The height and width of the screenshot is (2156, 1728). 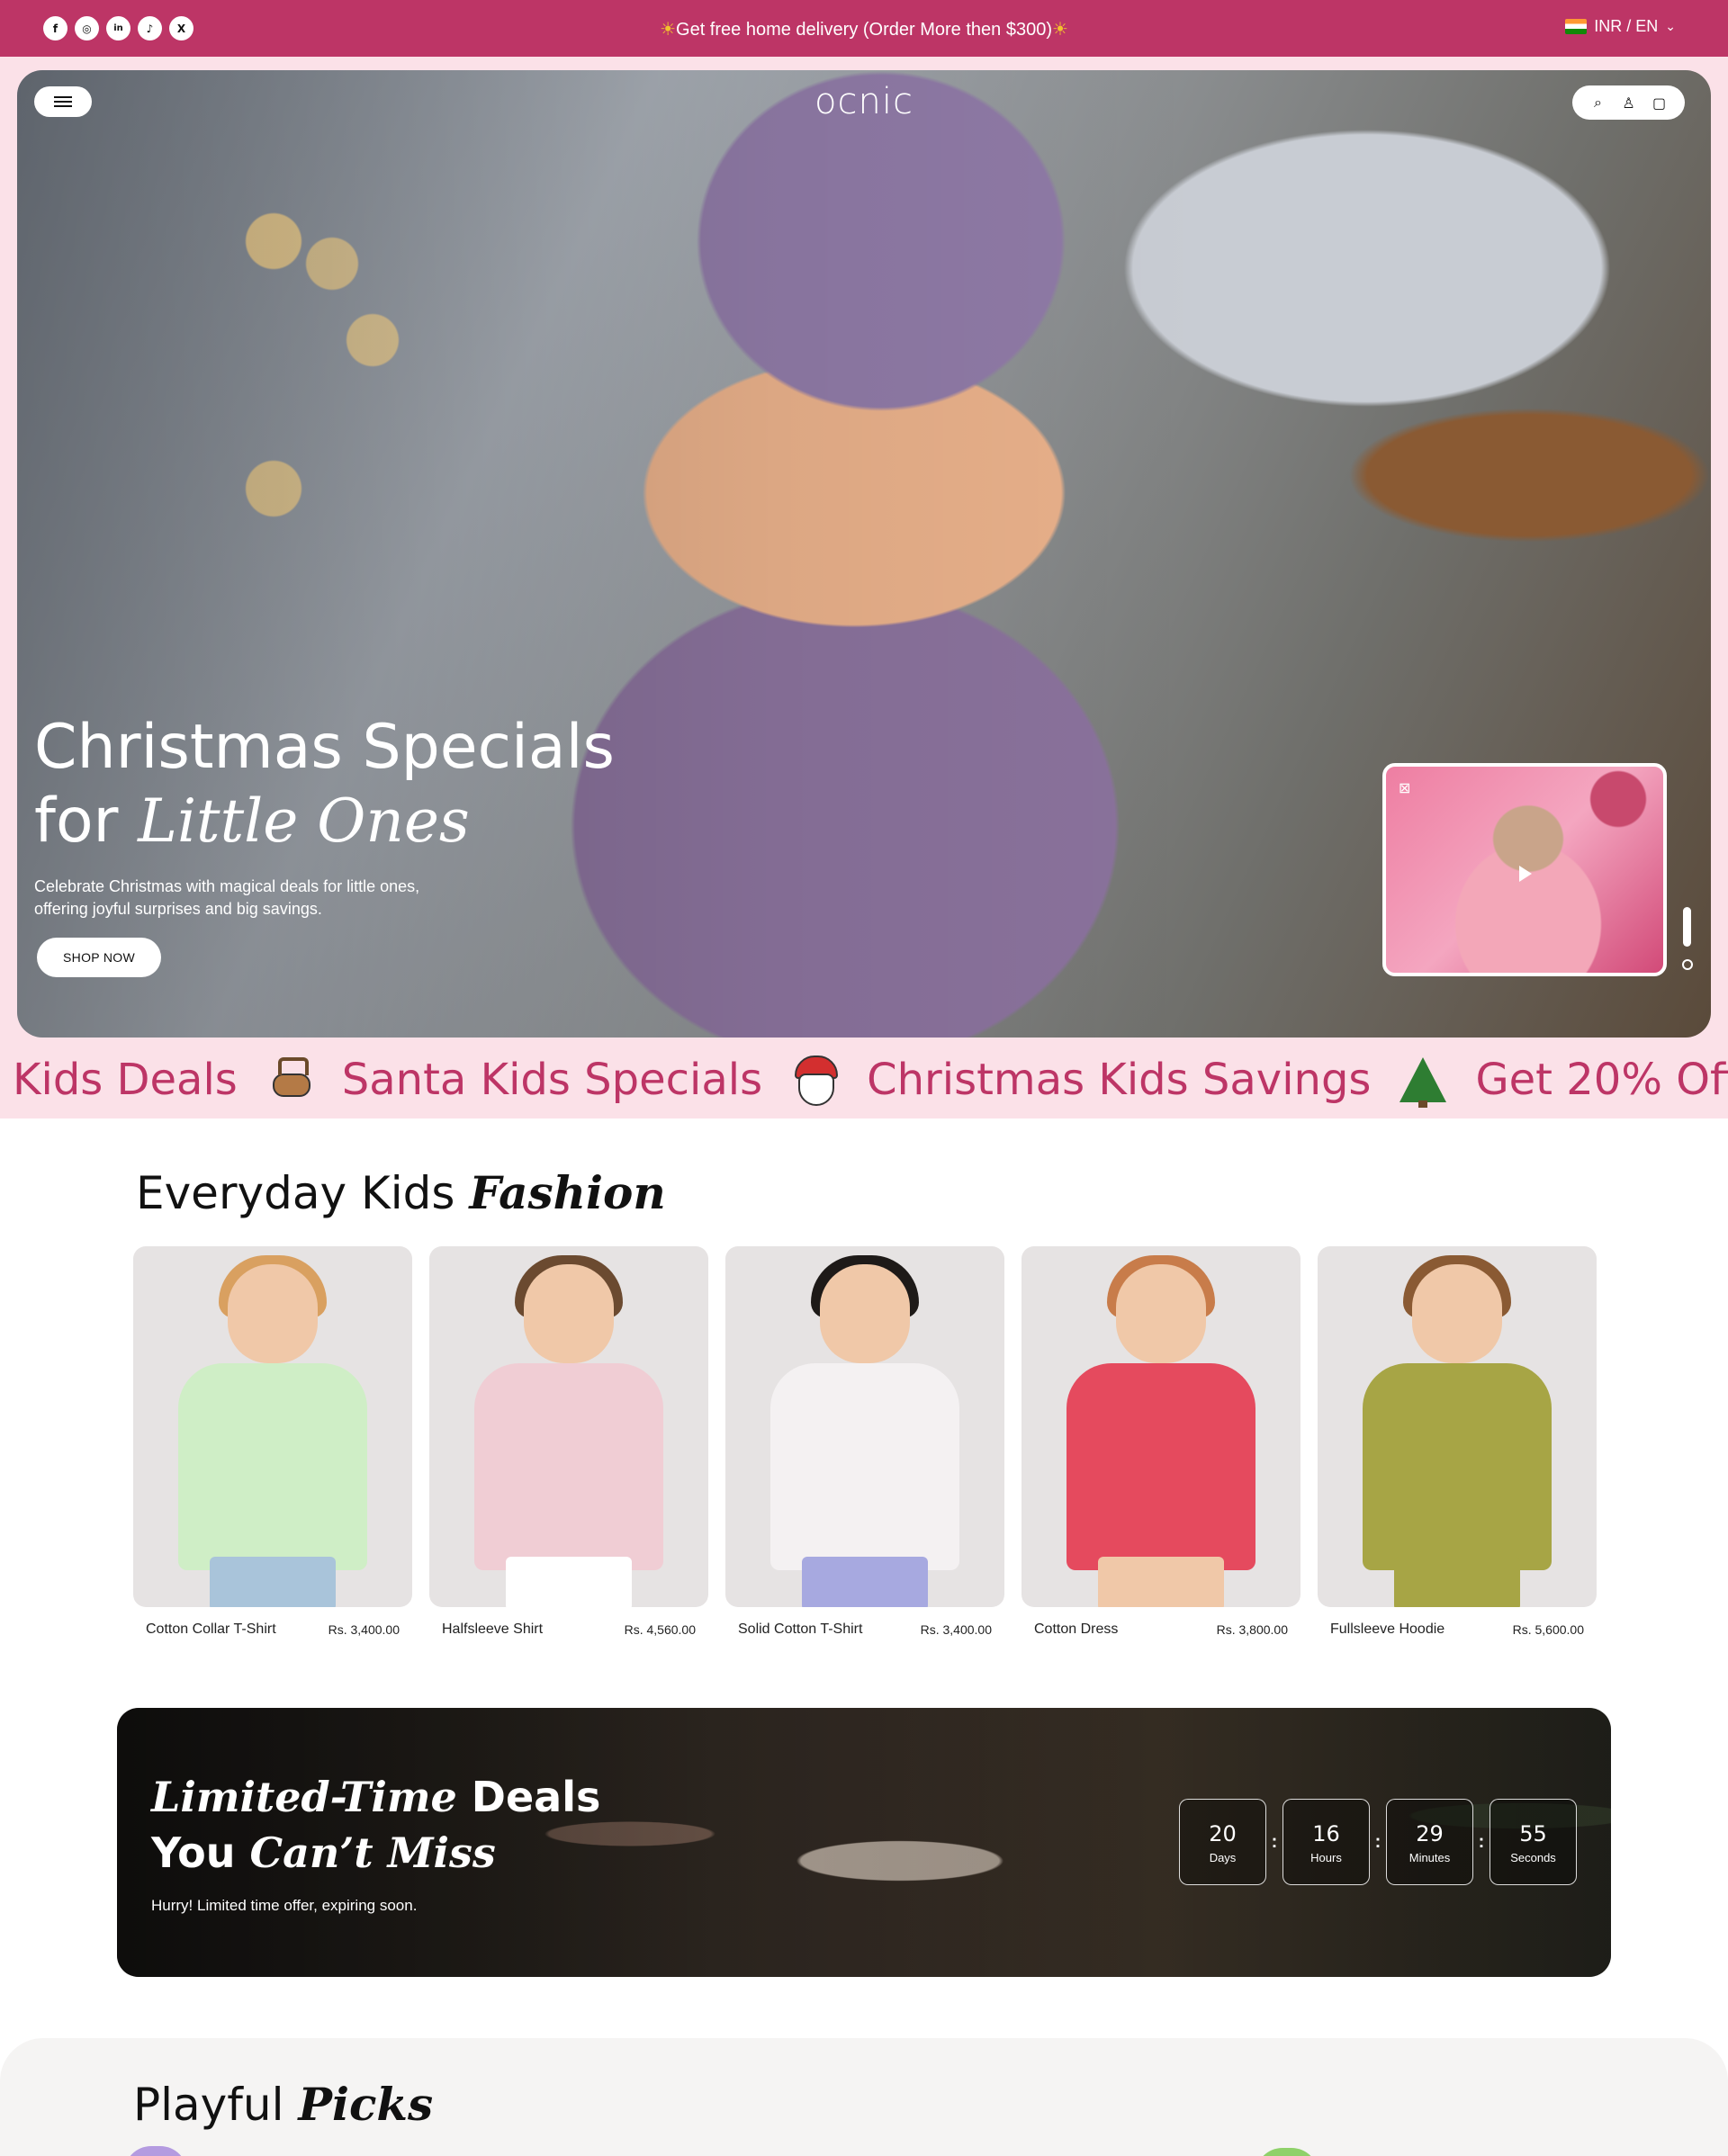 I want to click on product-name: Halfsleeve Shirt, so click(x=493, y=1629).